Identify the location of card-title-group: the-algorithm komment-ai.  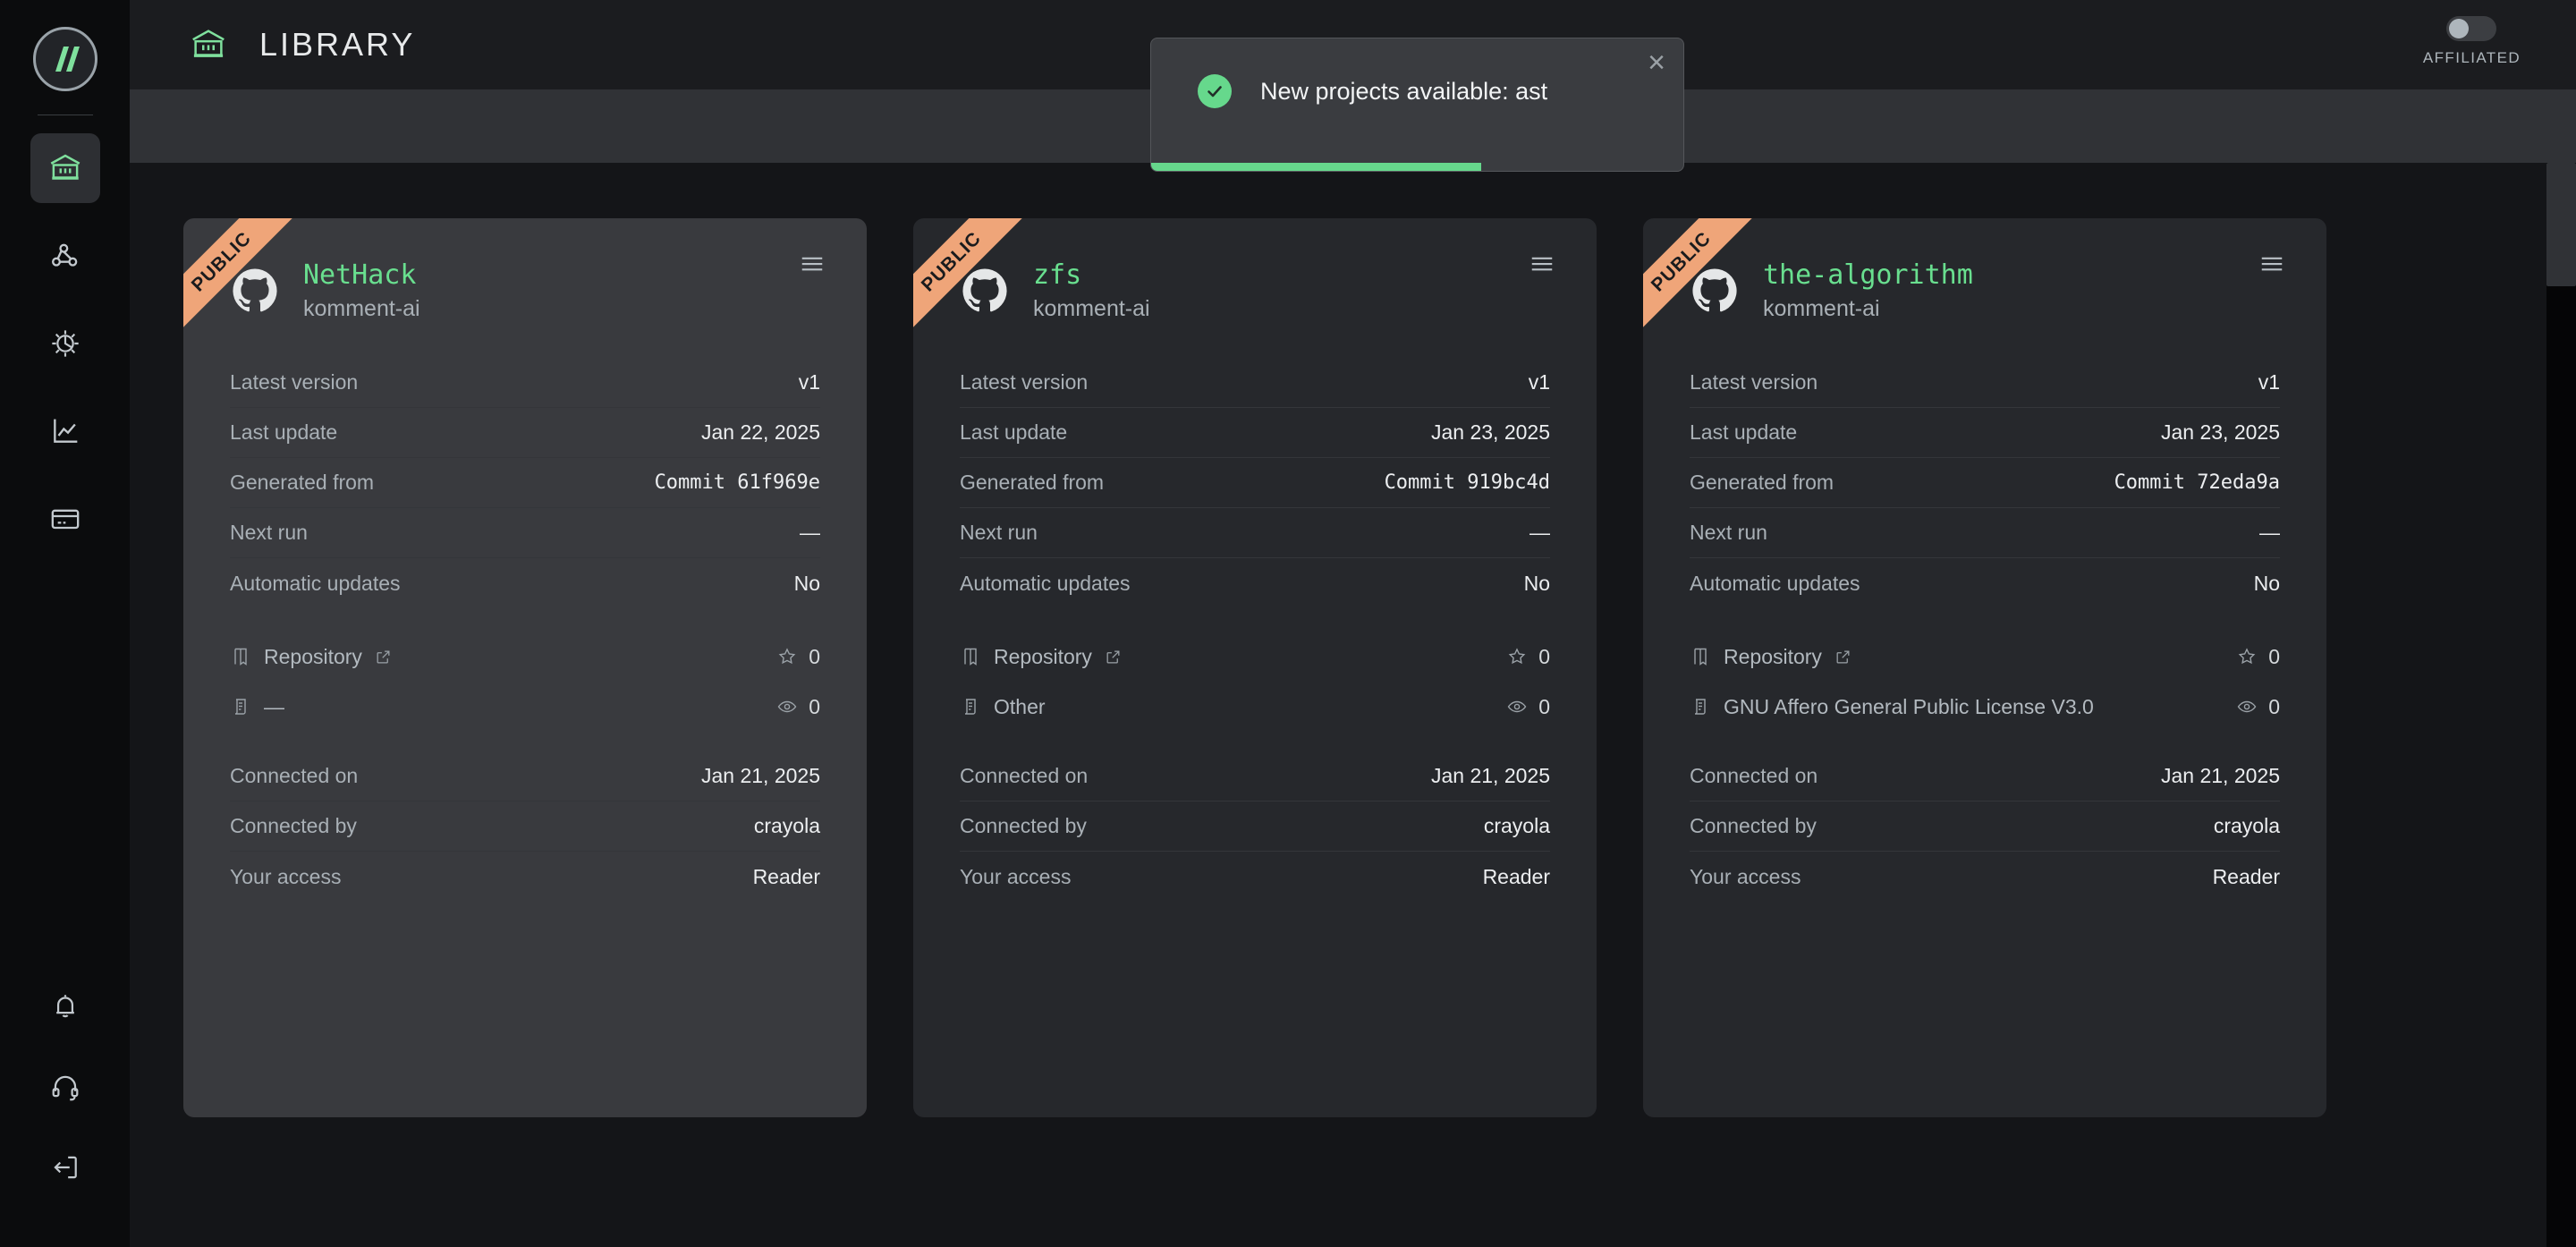
(1868, 290).